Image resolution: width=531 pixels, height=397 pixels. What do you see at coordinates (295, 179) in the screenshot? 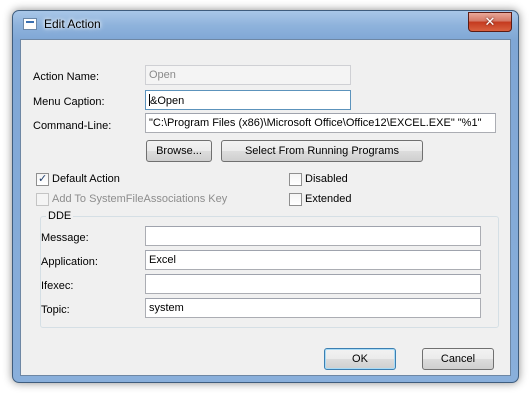
I see `disabled-checkbox` at bounding box center [295, 179].